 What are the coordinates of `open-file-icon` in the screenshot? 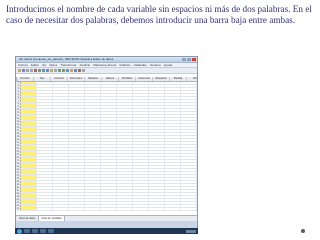 It's located at (19, 70).